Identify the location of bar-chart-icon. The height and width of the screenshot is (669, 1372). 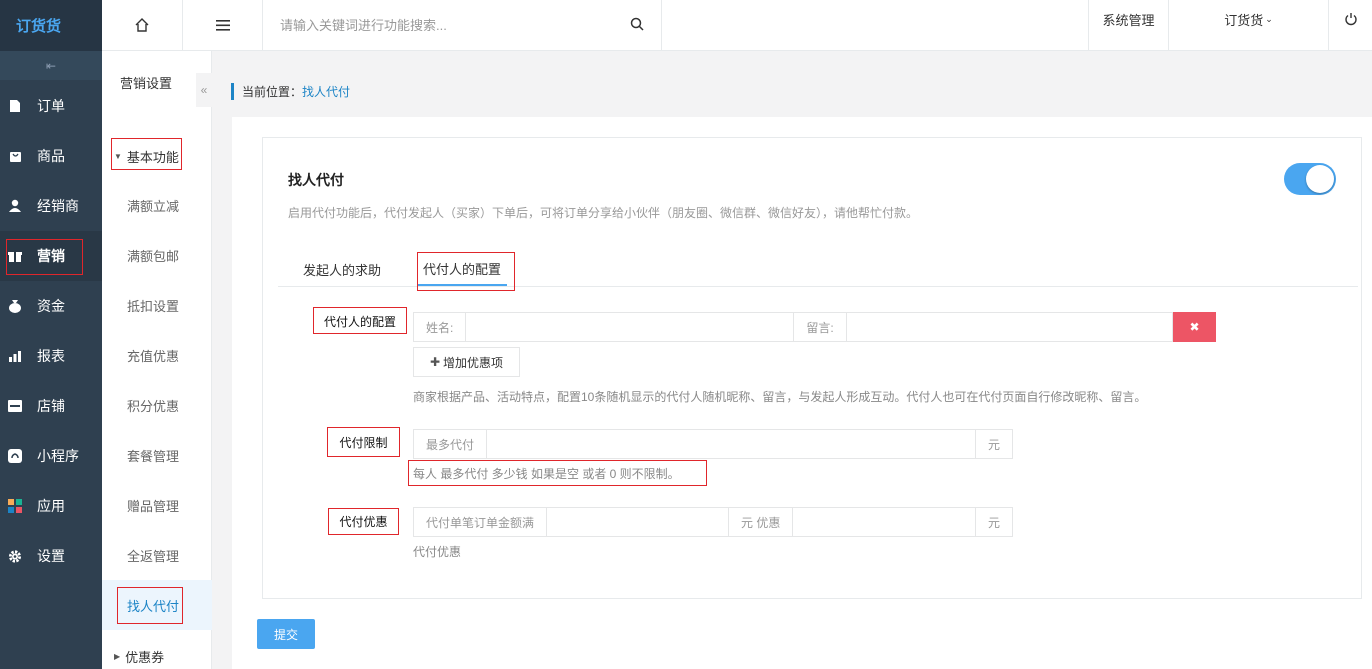
(15, 356).